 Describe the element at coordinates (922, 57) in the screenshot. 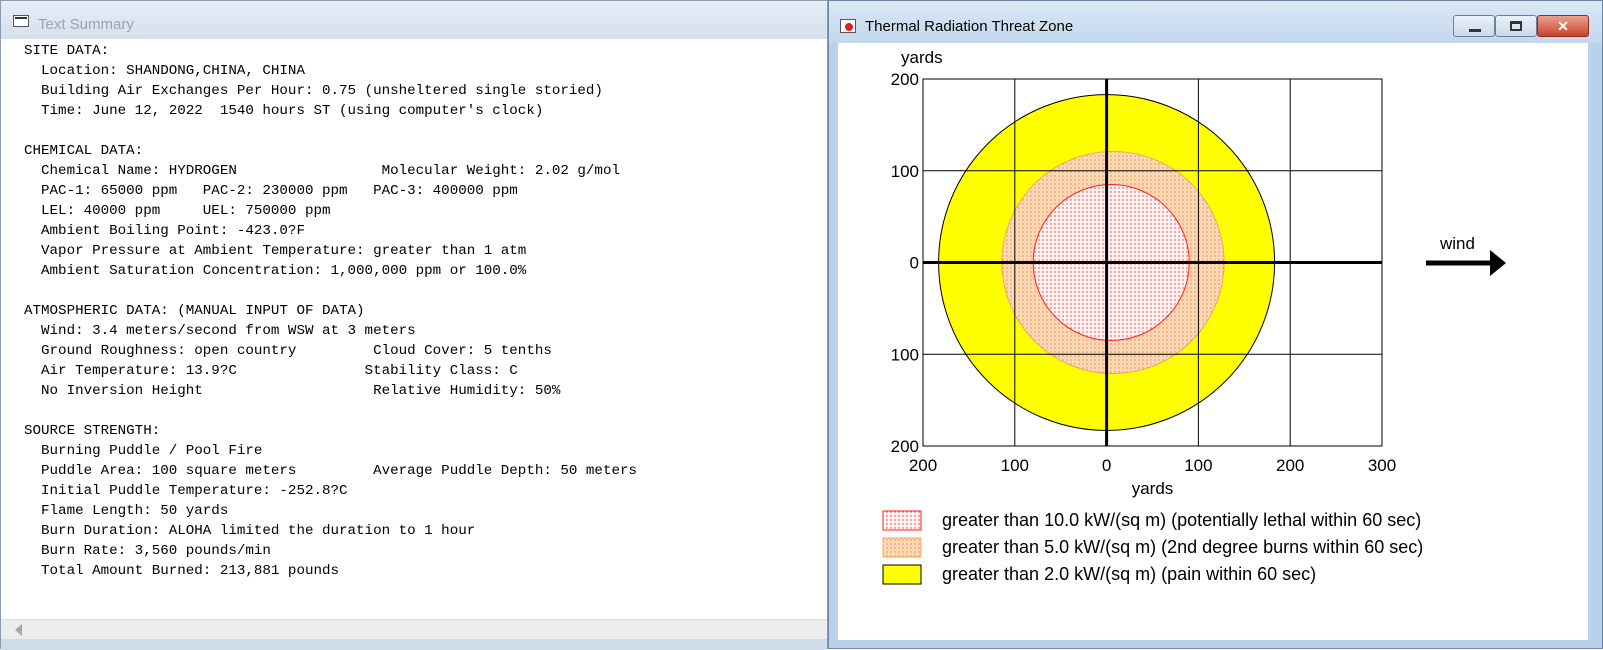

I see `y-axis-label: yards` at that location.